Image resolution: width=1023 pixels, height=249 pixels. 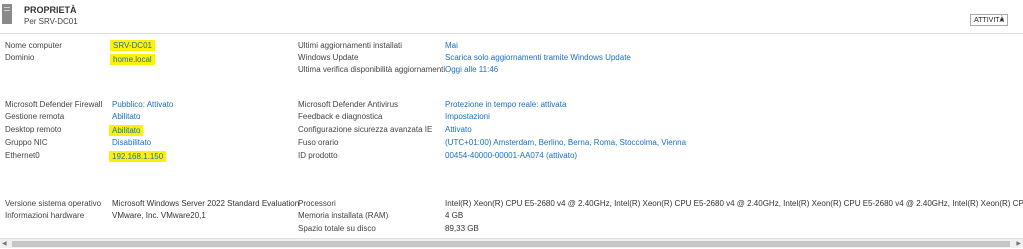 What do you see at coordinates (337, 228) in the screenshot?
I see `disk-space-label: Spazio totale su disco` at bounding box center [337, 228].